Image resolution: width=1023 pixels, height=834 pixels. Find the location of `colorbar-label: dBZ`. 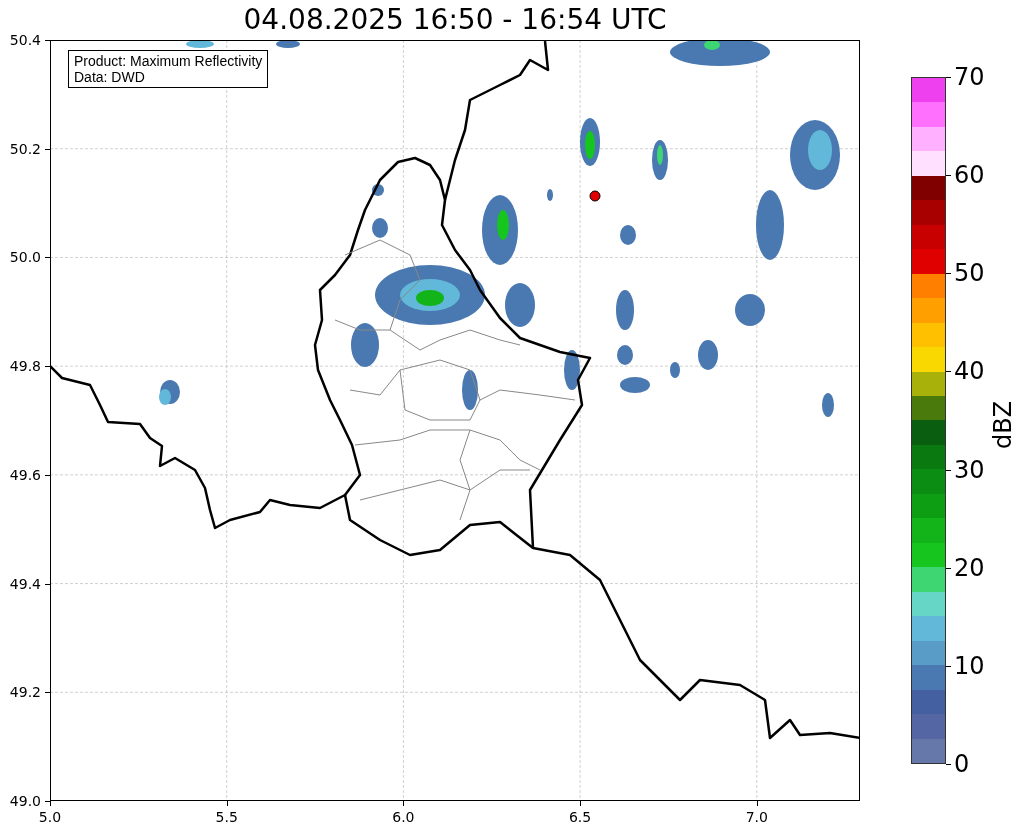

colorbar-label: dBZ is located at coordinates (1003, 425).